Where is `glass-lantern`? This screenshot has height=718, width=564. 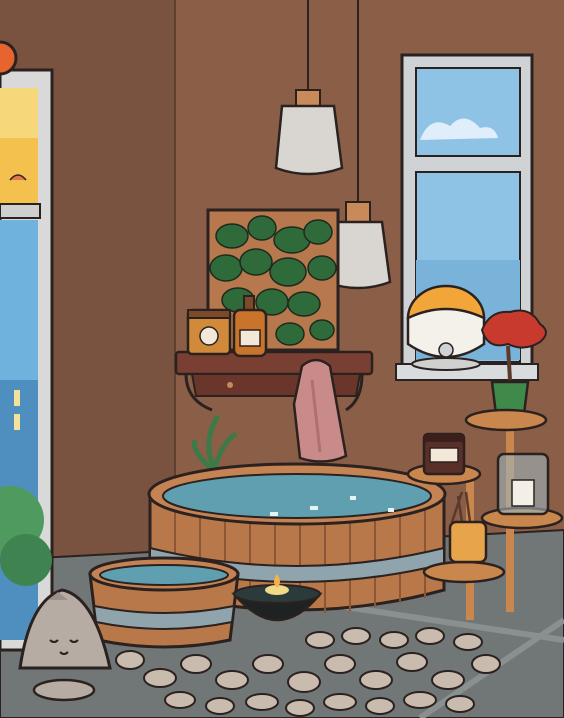
glass-lantern is located at coordinates (523, 484).